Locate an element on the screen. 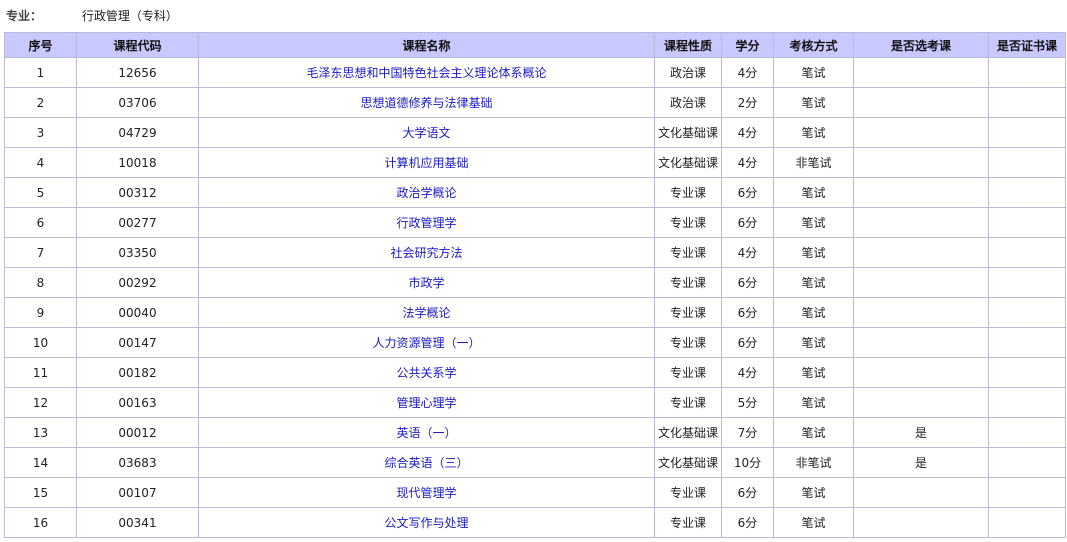  course-link: 法学概论 is located at coordinates (426, 313).